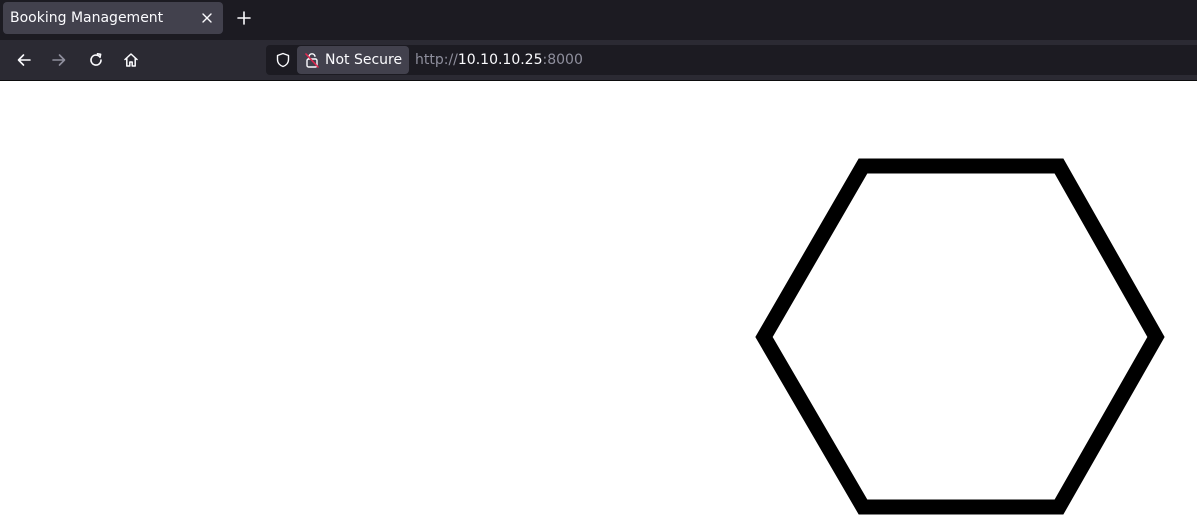  What do you see at coordinates (24, 60) in the screenshot?
I see `arrow-left-icon` at bounding box center [24, 60].